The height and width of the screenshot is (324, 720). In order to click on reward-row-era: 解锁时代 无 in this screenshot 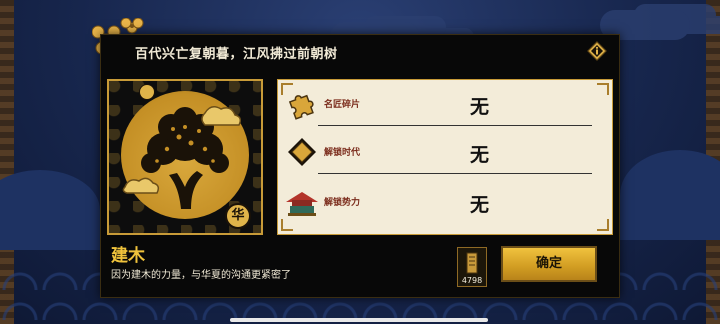, I will do `click(445, 153)`.